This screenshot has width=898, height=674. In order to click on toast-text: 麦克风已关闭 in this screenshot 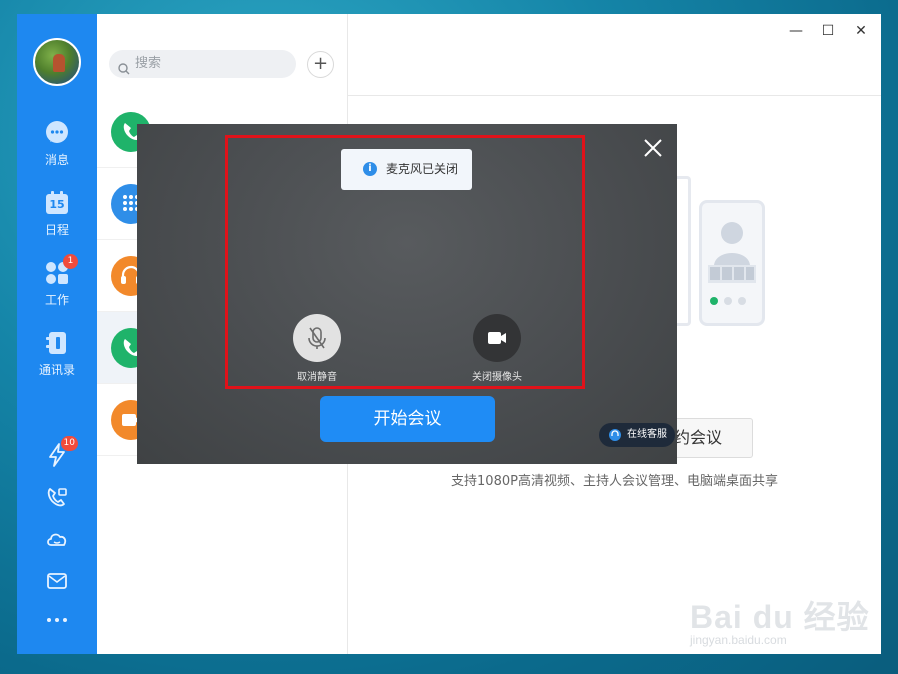, I will do `click(422, 169)`.